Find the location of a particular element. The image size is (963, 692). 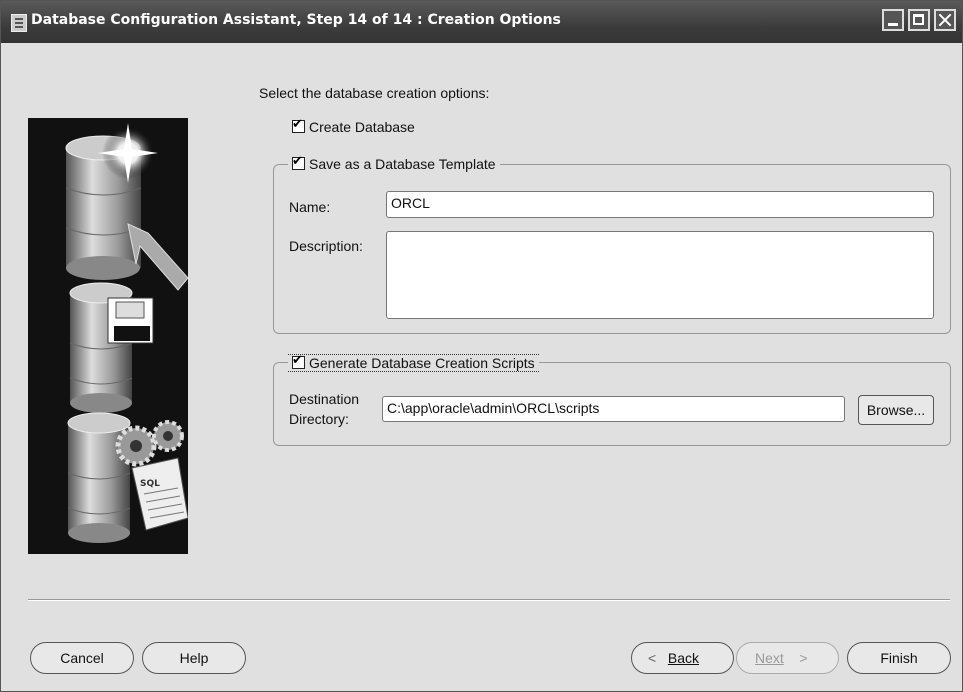

generate-scripts-checkbox: Generate Database Creation Scripts is located at coordinates (413, 362).